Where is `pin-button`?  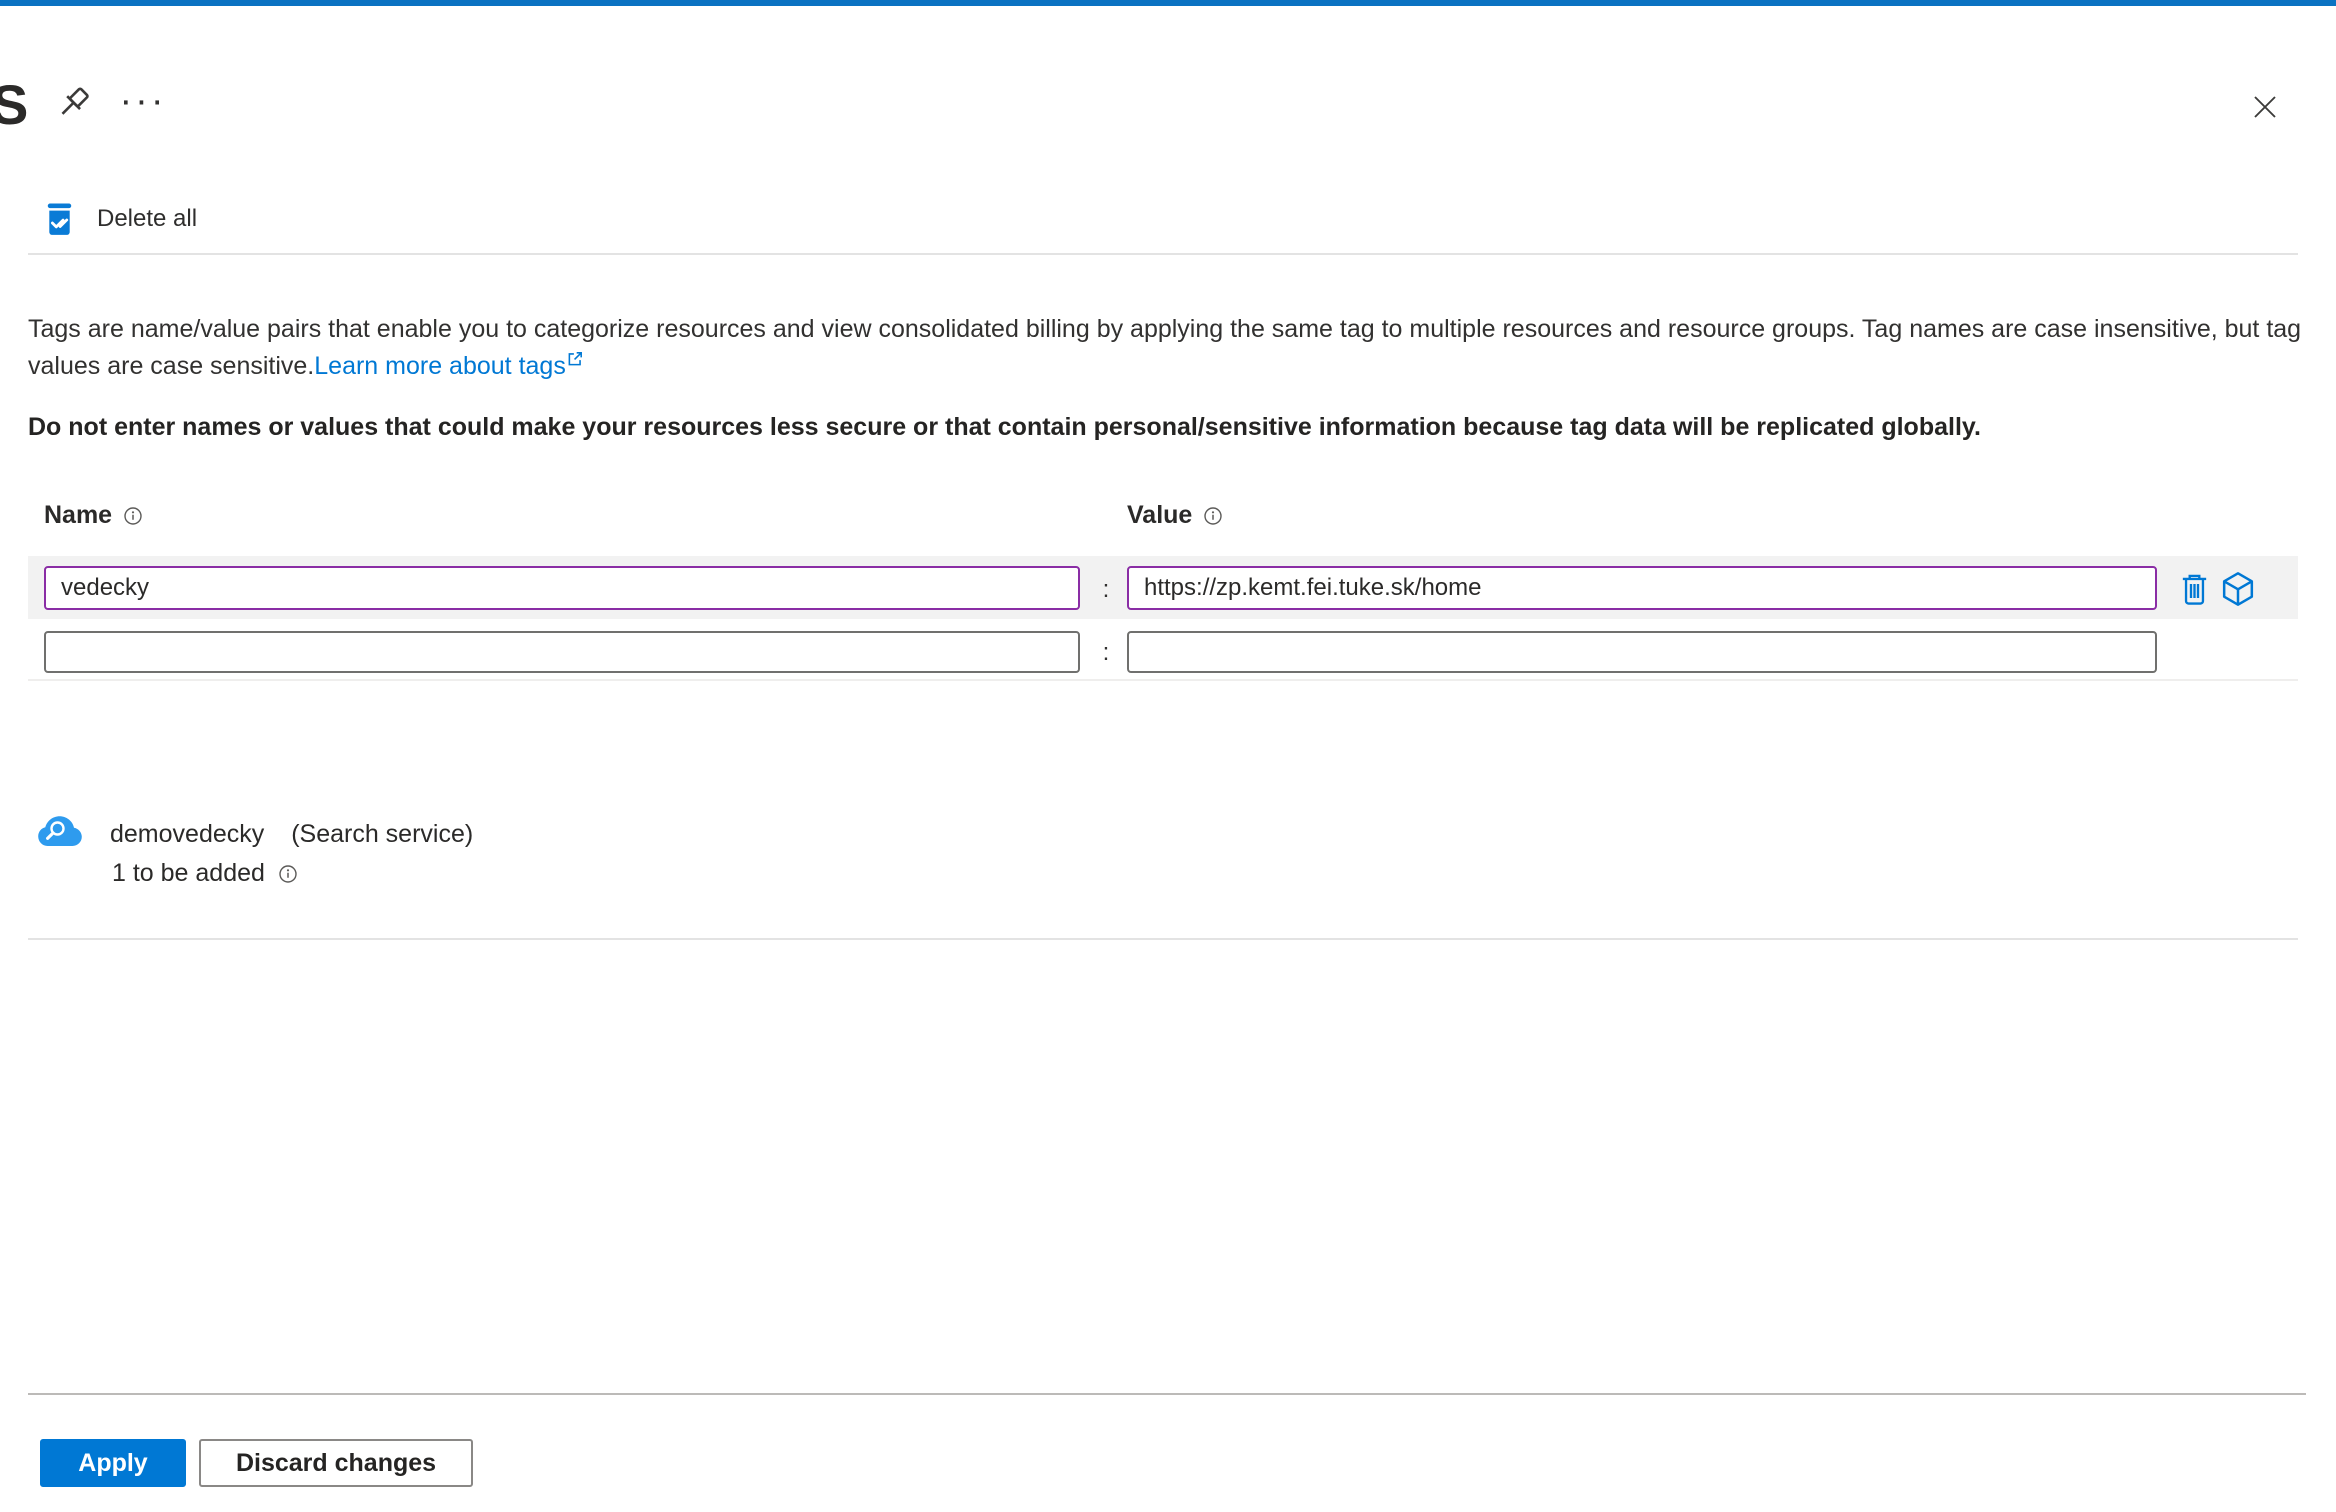 pin-button is located at coordinates (73, 105).